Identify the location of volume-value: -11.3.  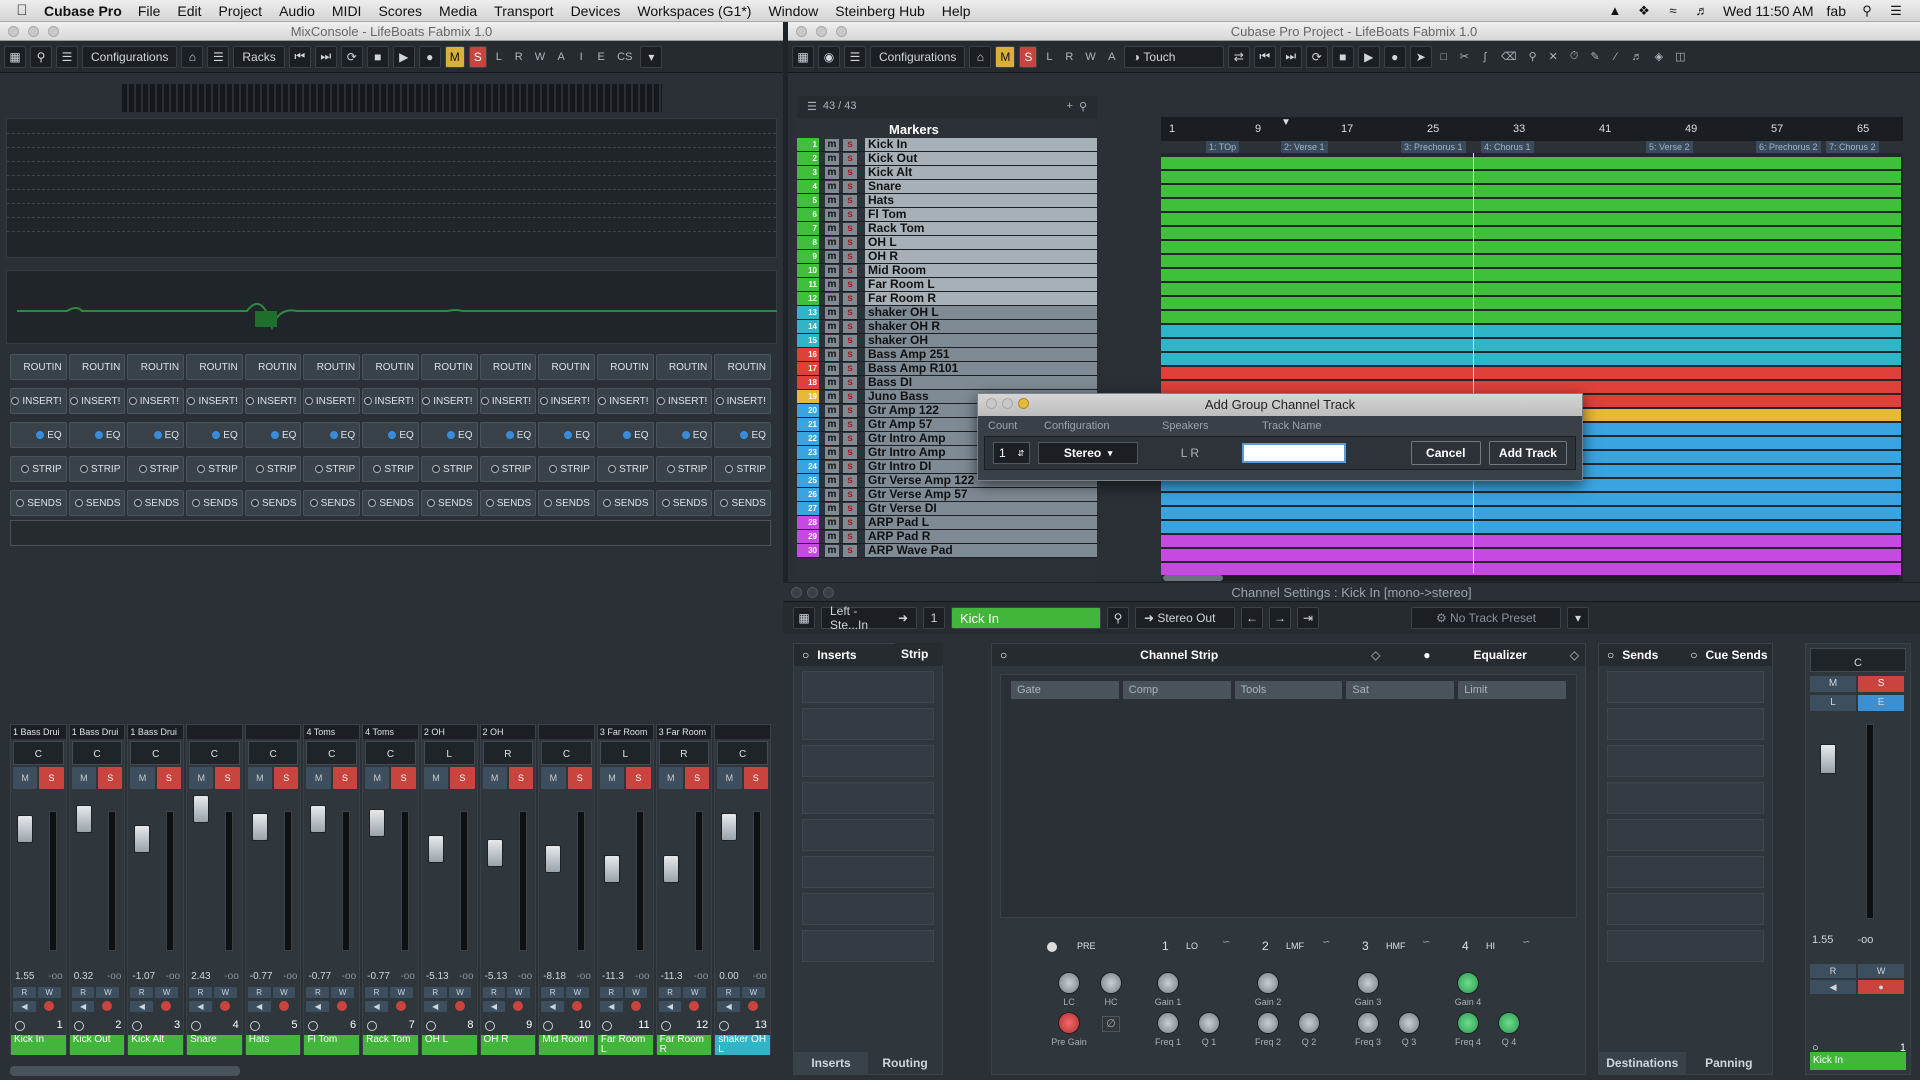
(613, 976).